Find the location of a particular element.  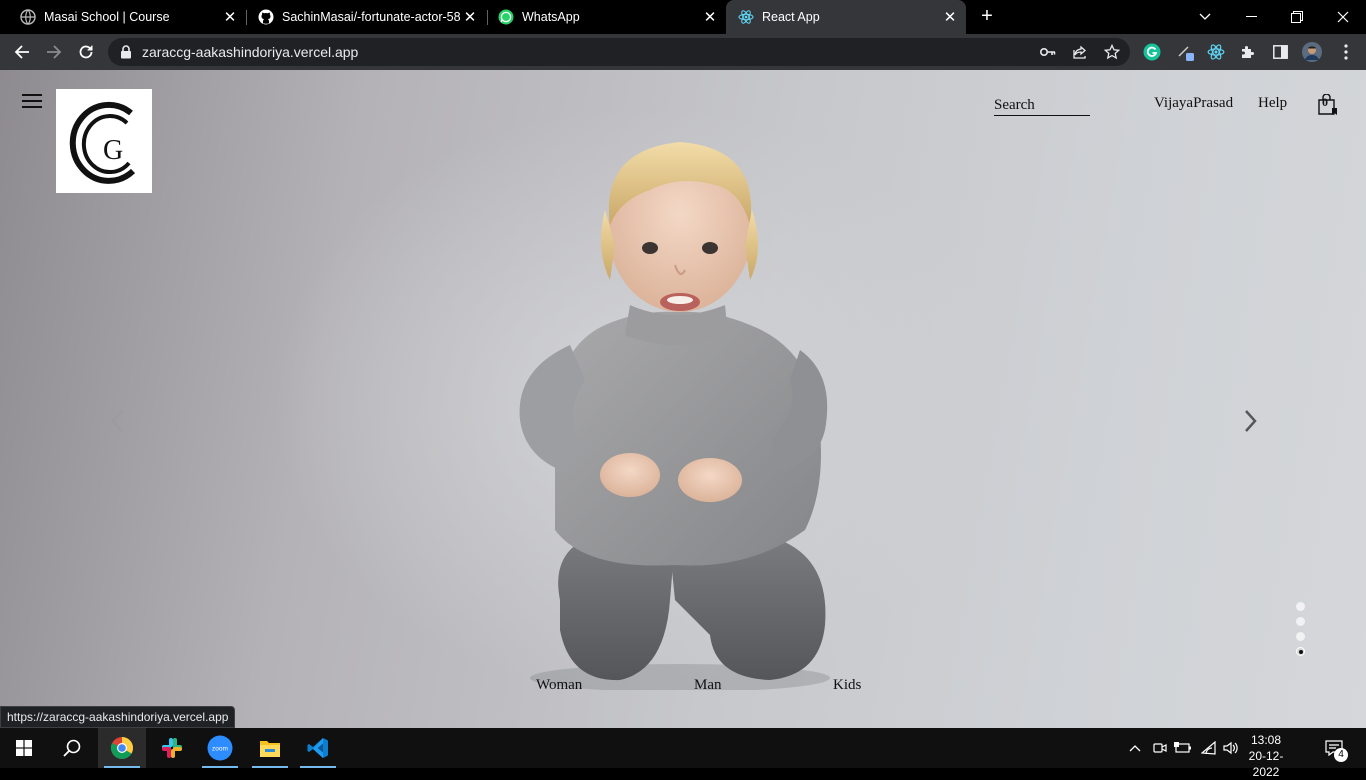

extensions-puzzle-icon is located at coordinates (1248, 52).